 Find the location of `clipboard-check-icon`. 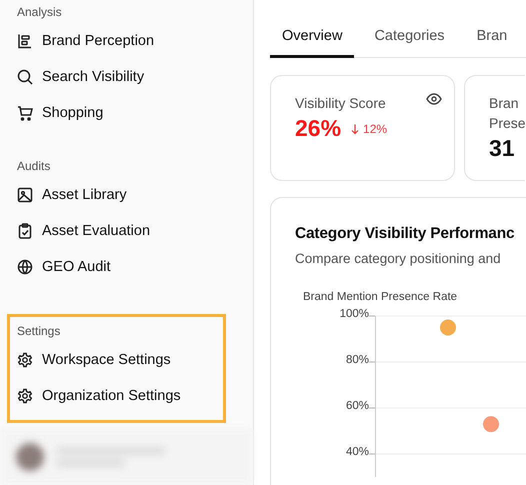

clipboard-check-icon is located at coordinates (25, 231).